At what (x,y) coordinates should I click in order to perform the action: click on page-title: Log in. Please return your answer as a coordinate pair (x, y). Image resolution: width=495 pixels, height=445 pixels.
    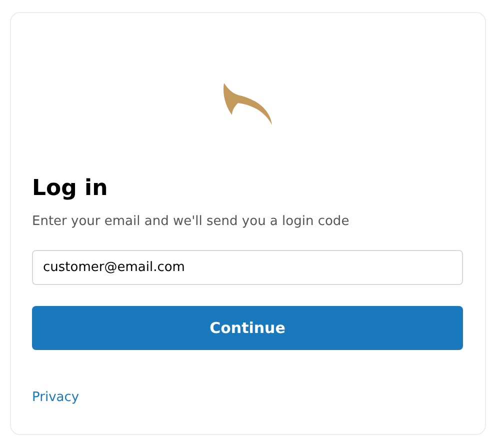
    Looking at the image, I should click on (70, 189).